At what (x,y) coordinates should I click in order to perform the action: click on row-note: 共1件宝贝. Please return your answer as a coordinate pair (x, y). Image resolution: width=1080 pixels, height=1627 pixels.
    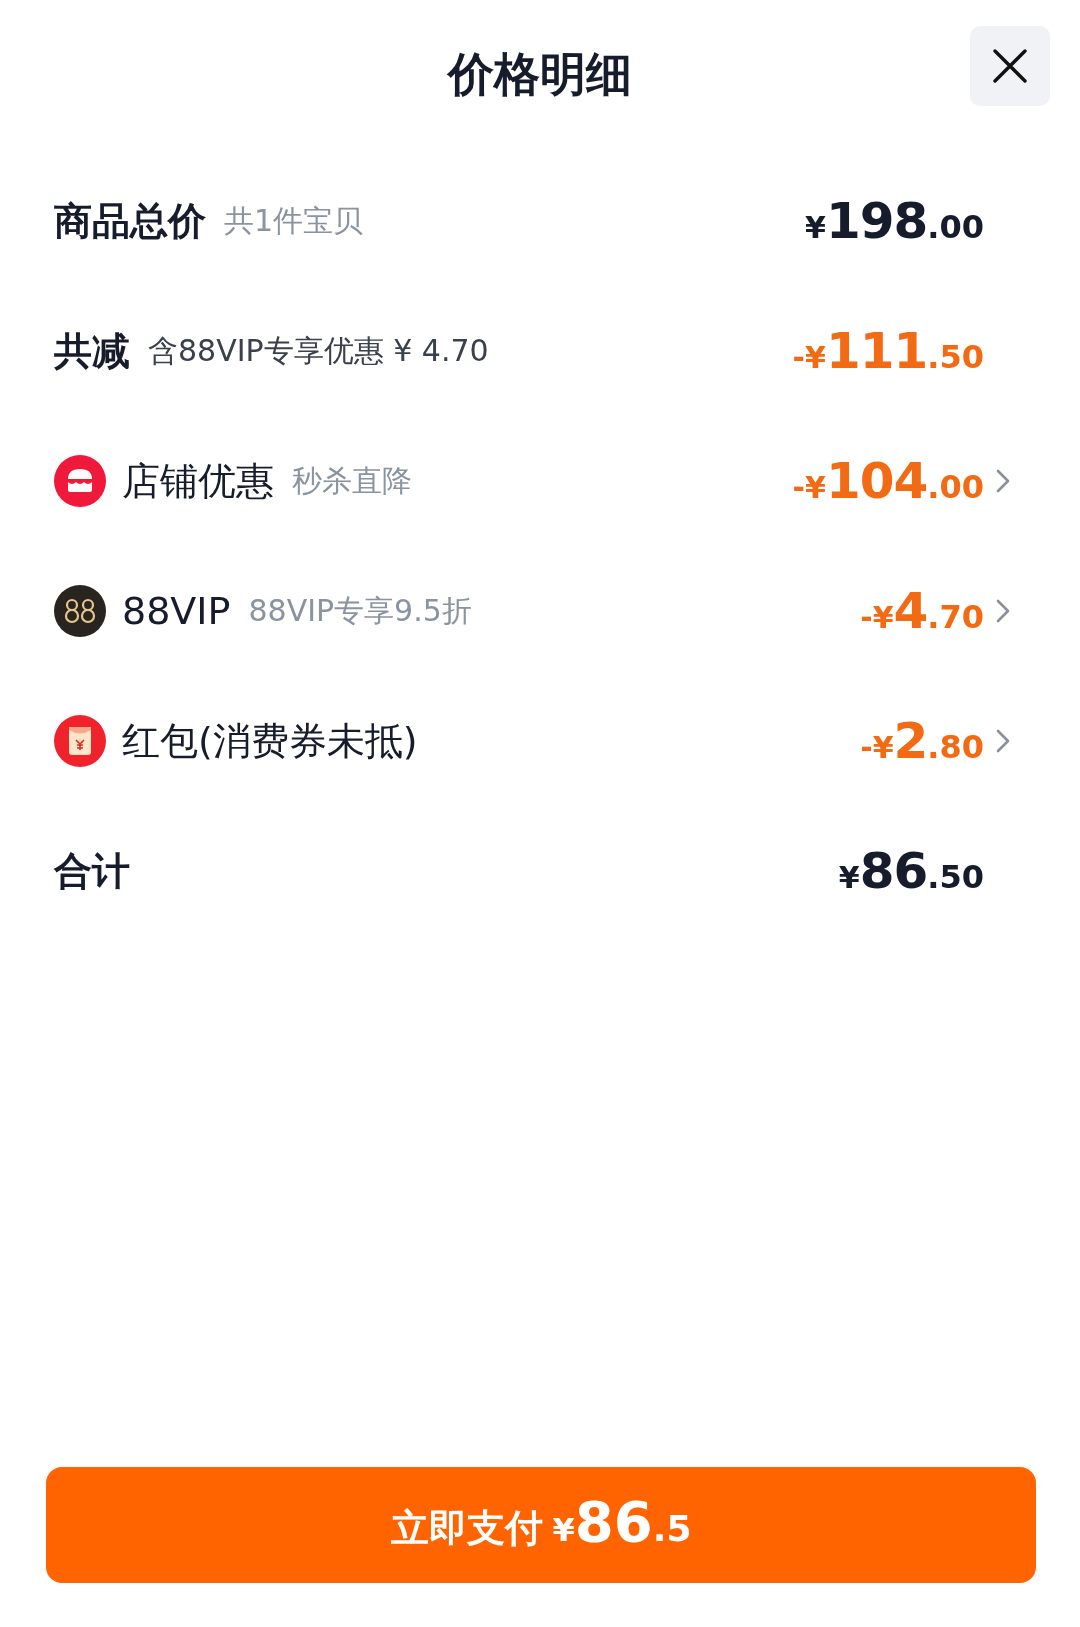
    Looking at the image, I should click on (294, 220).